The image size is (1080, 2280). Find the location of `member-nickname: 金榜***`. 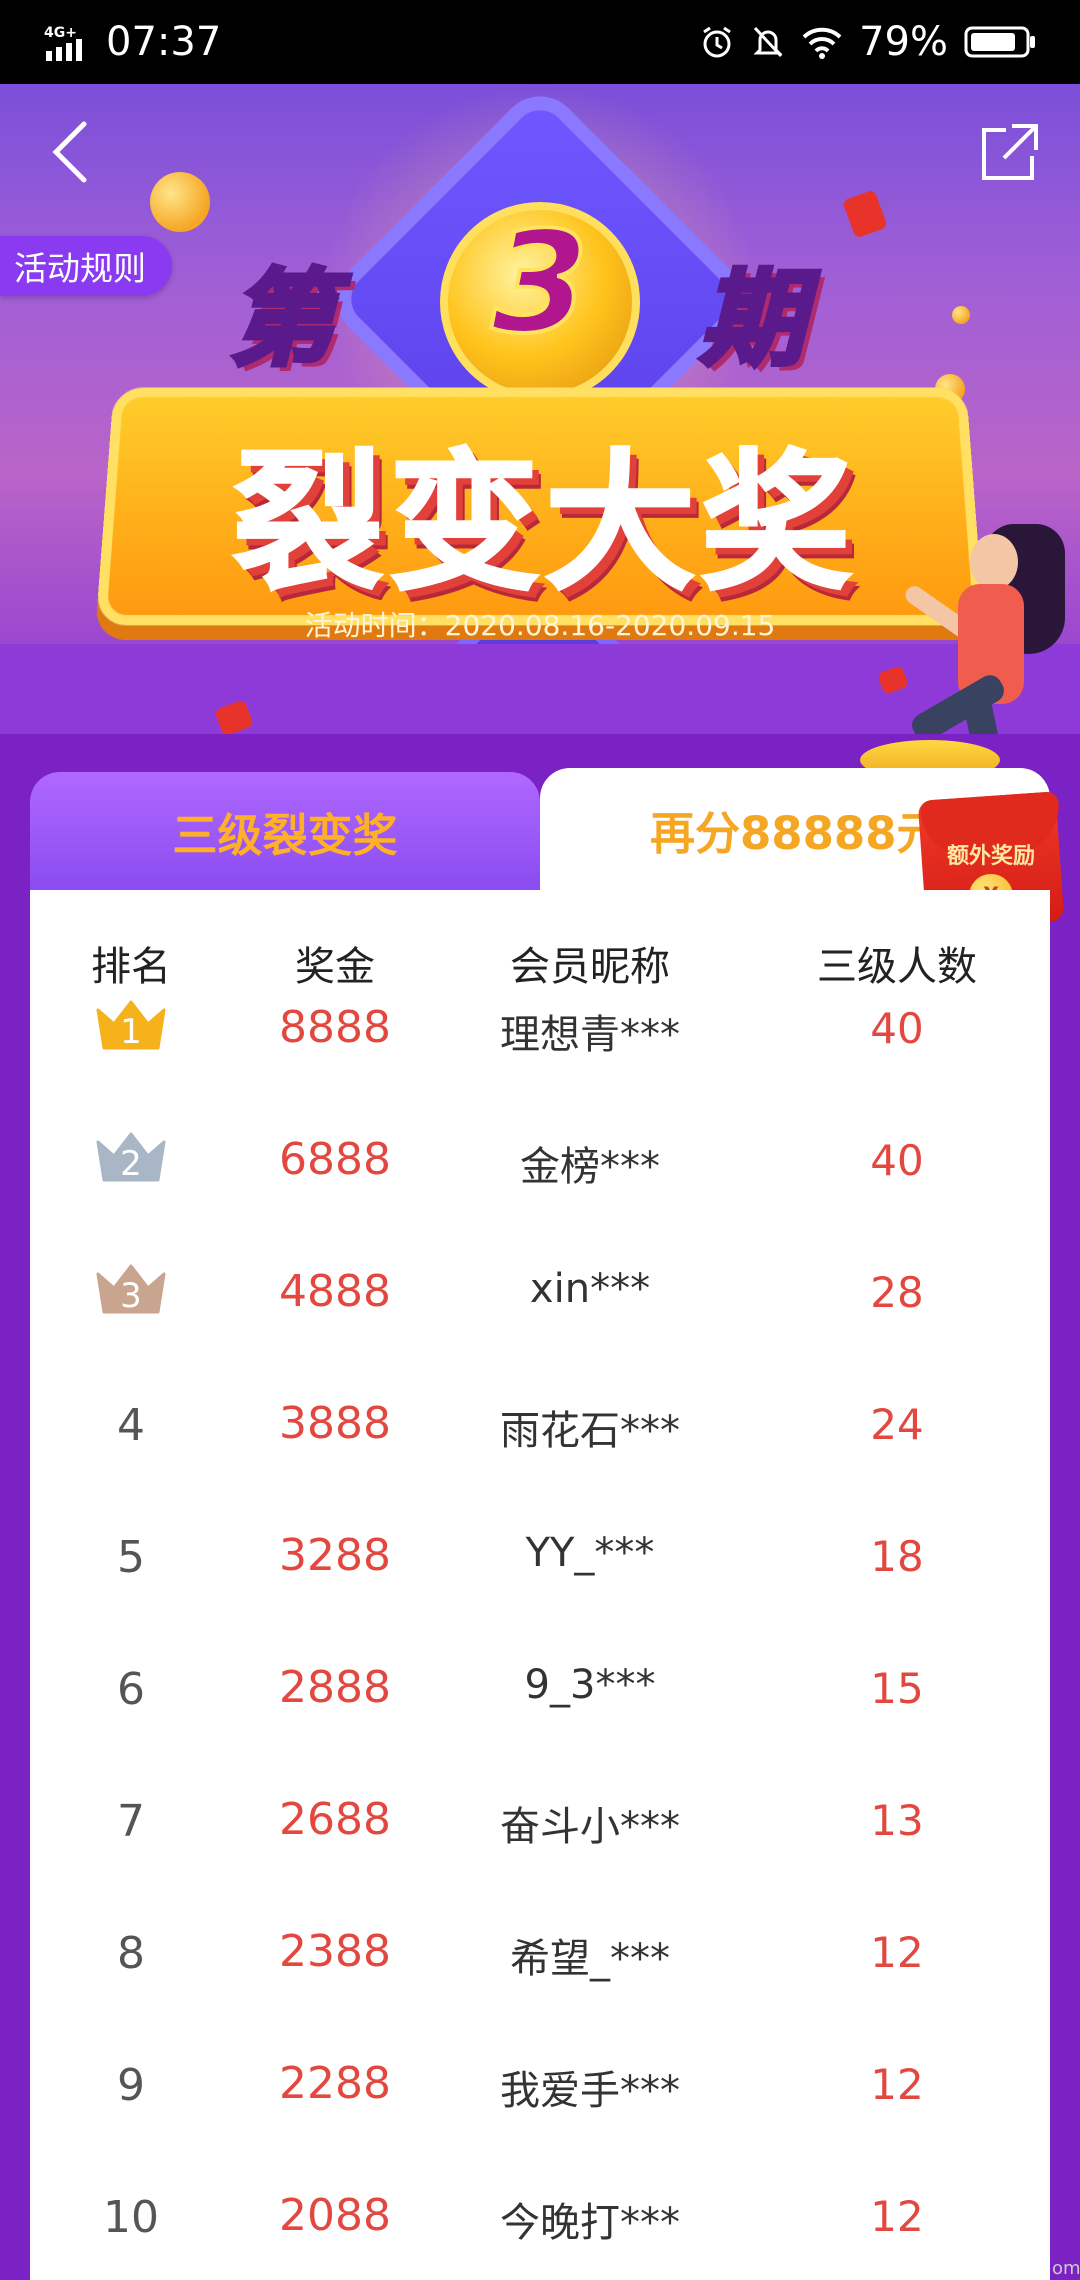

member-nickname: 金榜*** is located at coordinates (590, 1167).